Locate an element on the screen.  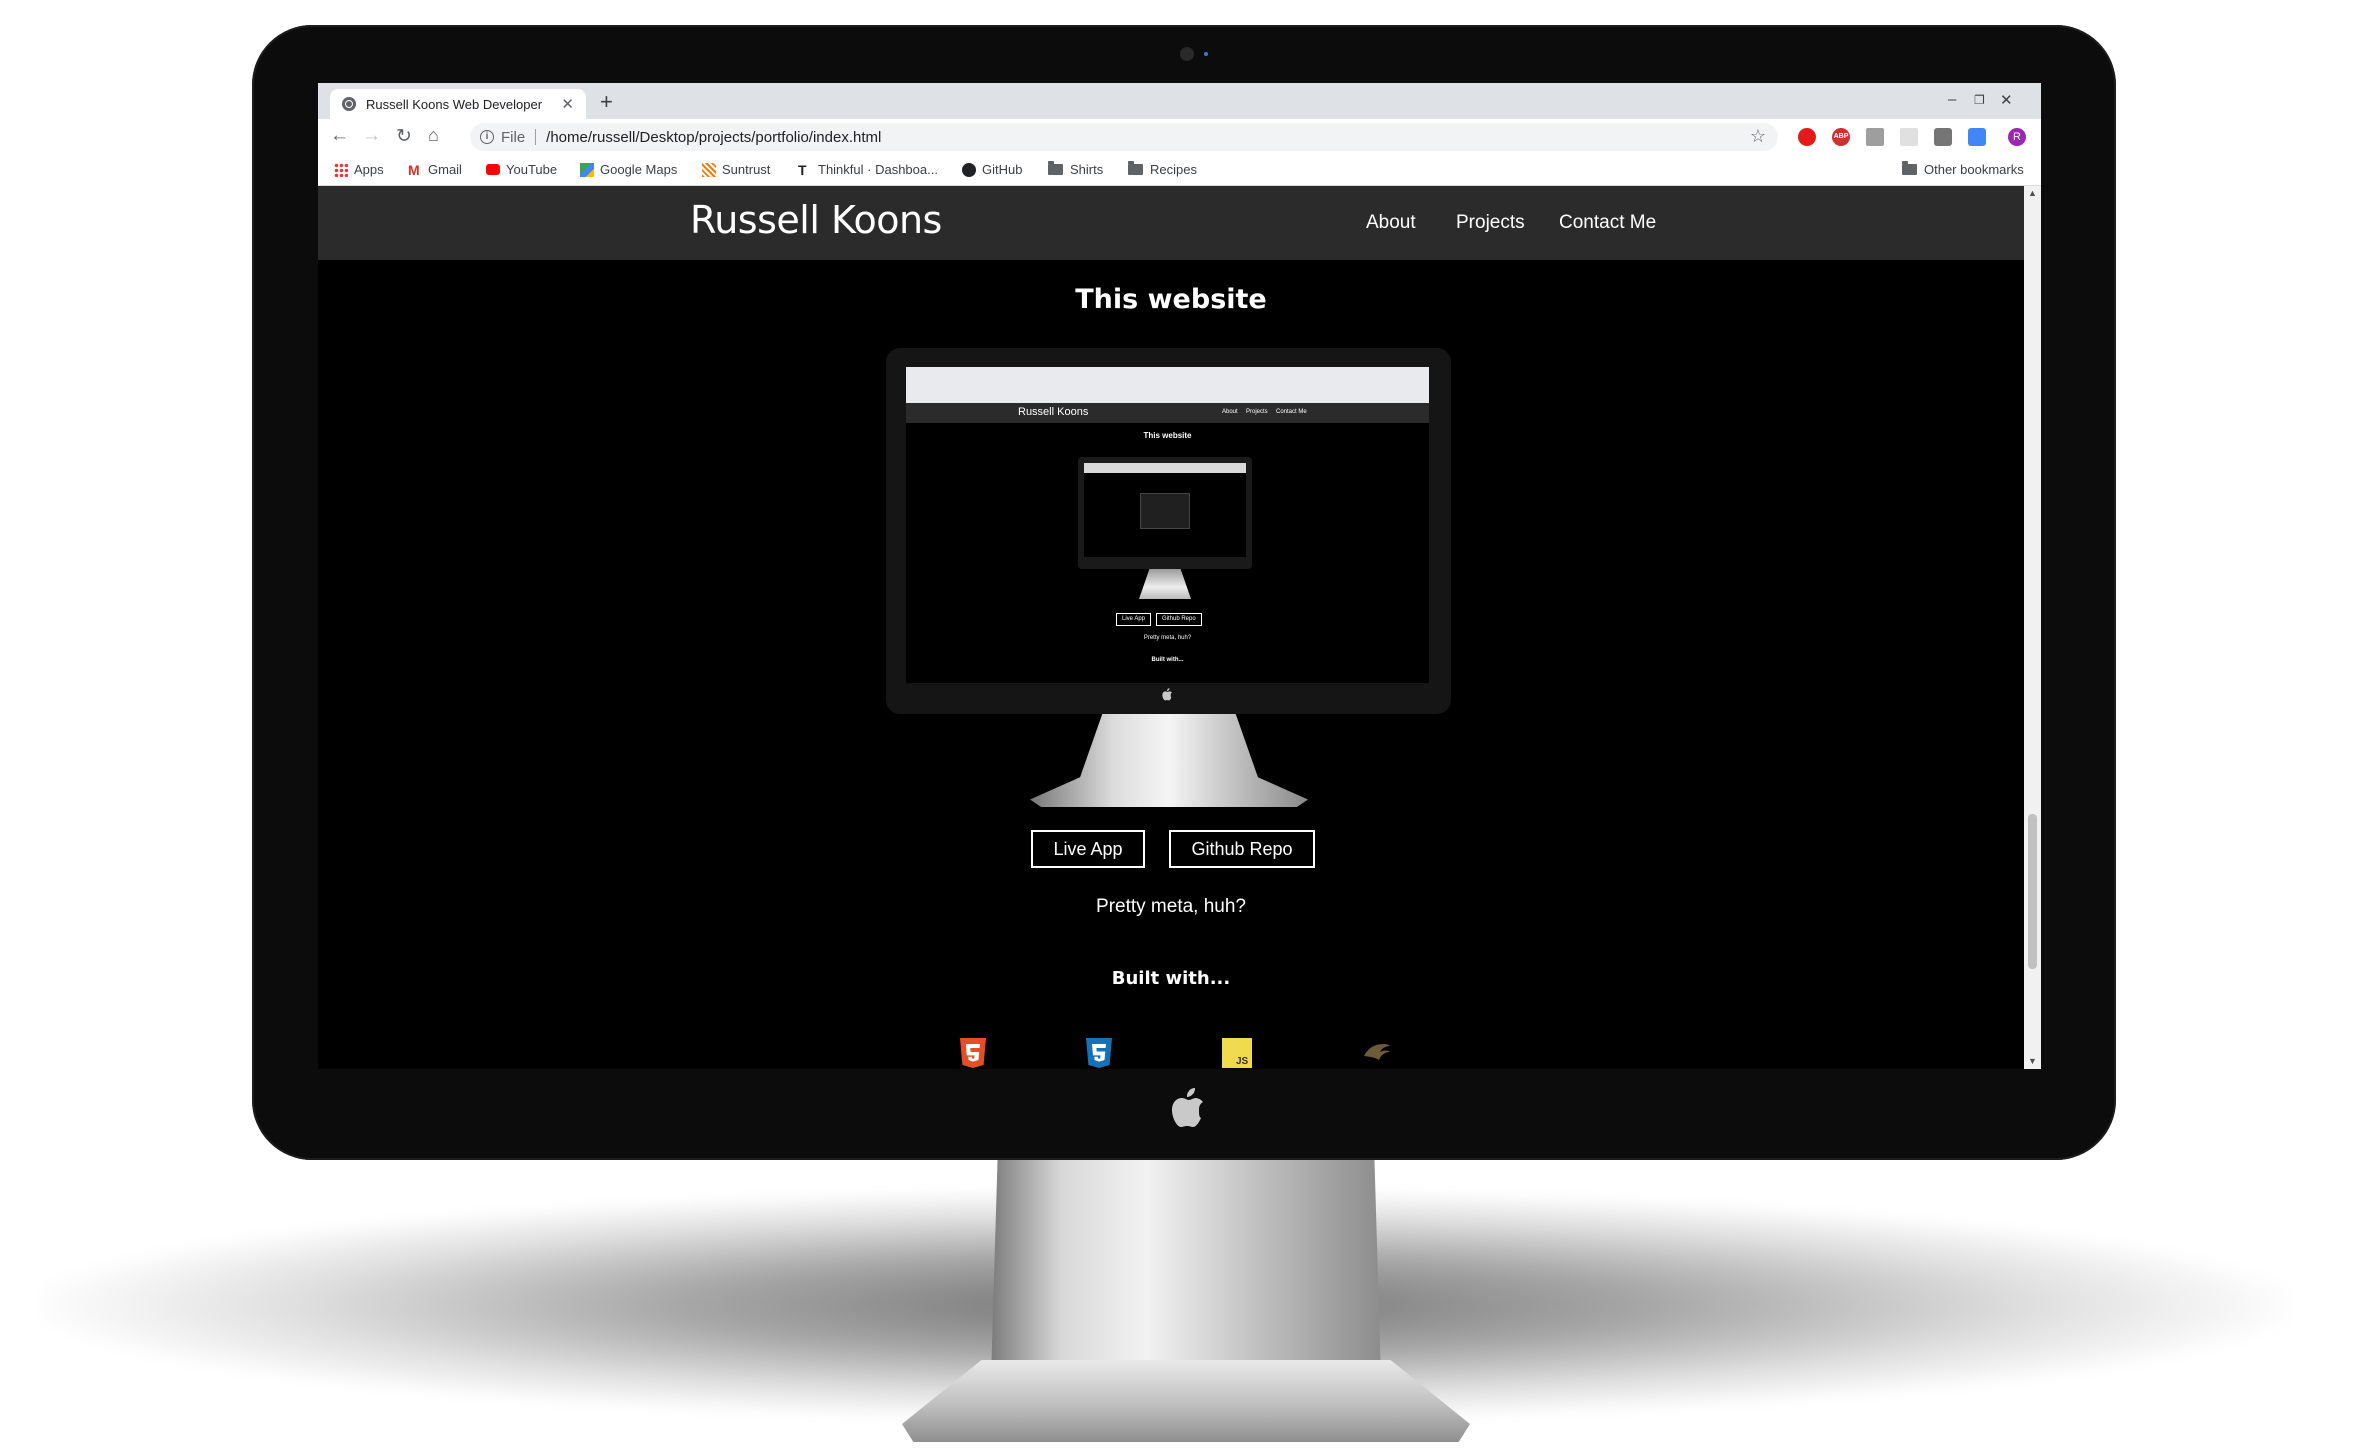
bookmark-star-icon: ☆ is located at coordinates (1758, 136).